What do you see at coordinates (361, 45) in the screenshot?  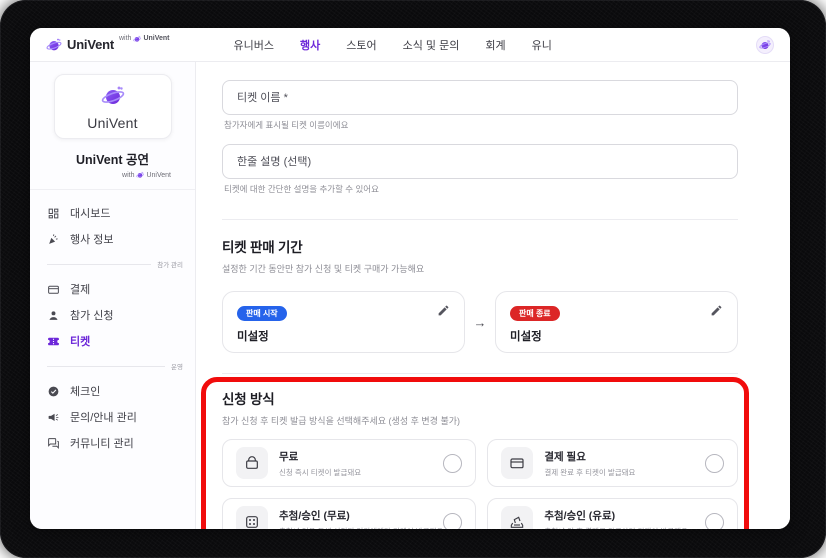 I see `nav-item-store: 스토어` at bounding box center [361, 45].